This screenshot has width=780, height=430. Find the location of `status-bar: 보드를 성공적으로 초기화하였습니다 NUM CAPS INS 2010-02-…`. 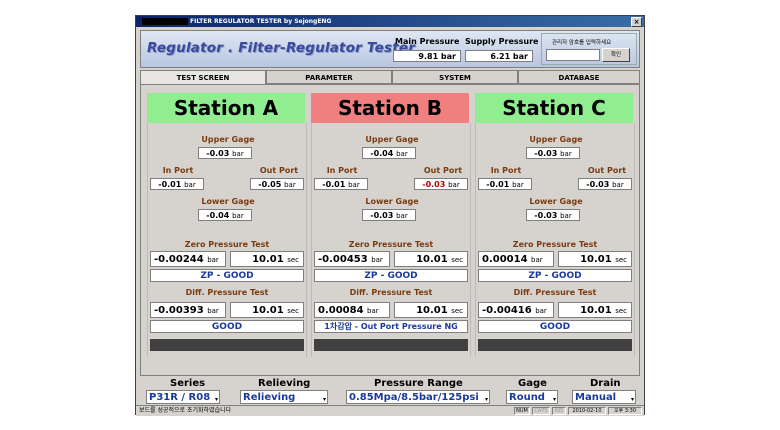

status-bar: 보드를 성공적으로 초기화하였습니다 NUM CAPS INS 2010-02-… is located at coordinates (390, 410).